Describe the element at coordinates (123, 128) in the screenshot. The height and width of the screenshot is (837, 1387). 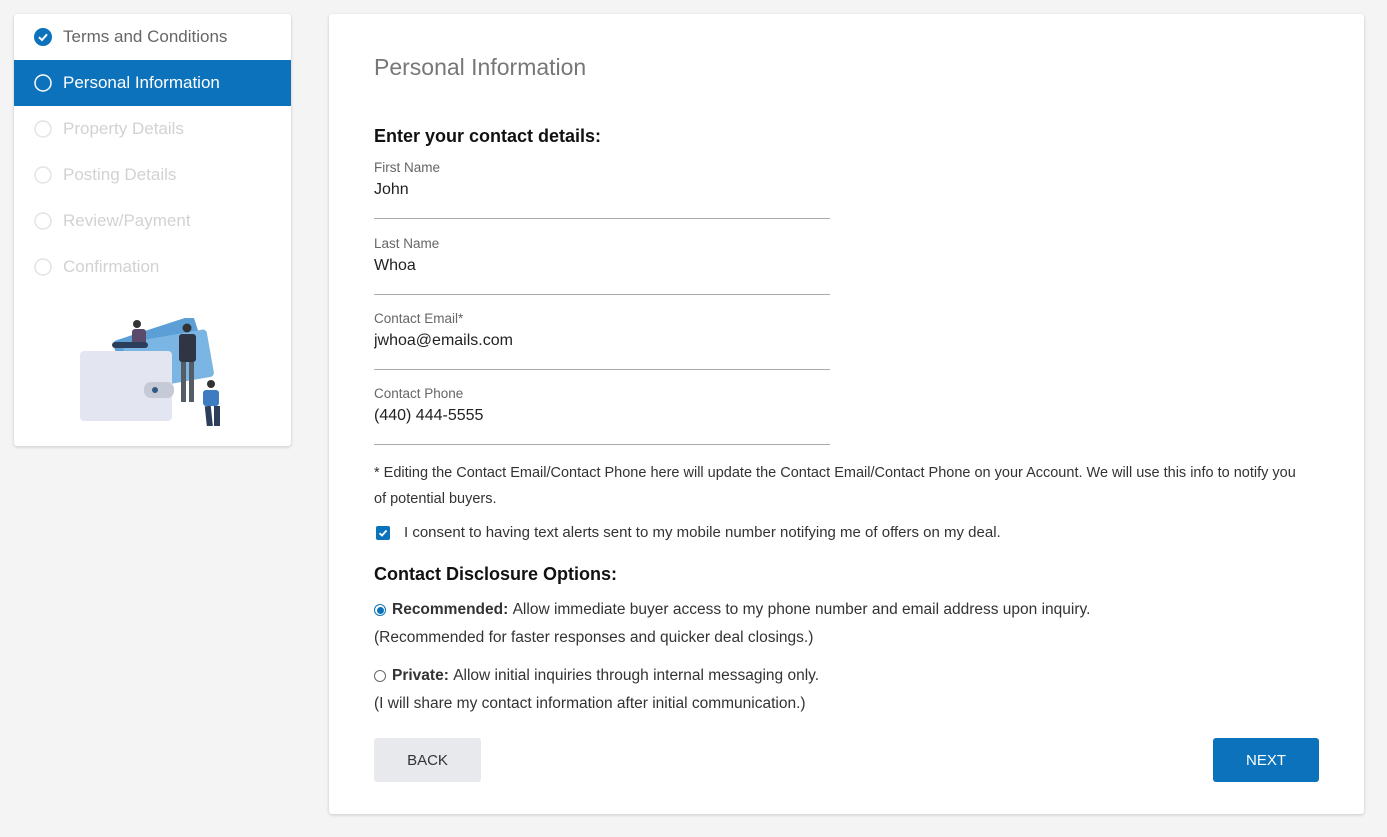
I see `step-label: Property Details` at that location.